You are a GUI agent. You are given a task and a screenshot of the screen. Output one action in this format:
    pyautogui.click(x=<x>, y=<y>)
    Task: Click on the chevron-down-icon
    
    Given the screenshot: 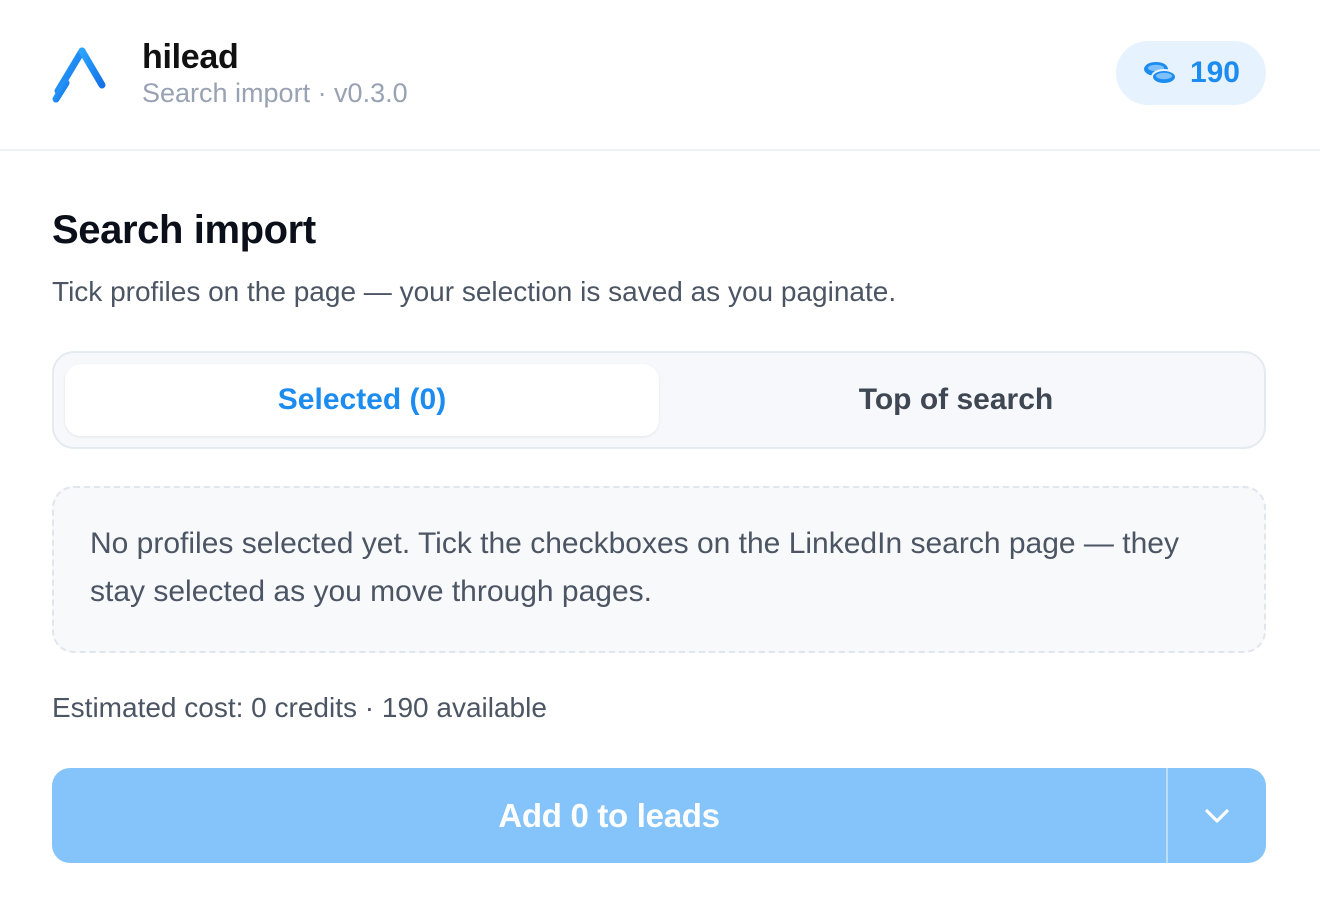 What is the action you would take?
    pyautogui.click(x=1217, y=815)
    